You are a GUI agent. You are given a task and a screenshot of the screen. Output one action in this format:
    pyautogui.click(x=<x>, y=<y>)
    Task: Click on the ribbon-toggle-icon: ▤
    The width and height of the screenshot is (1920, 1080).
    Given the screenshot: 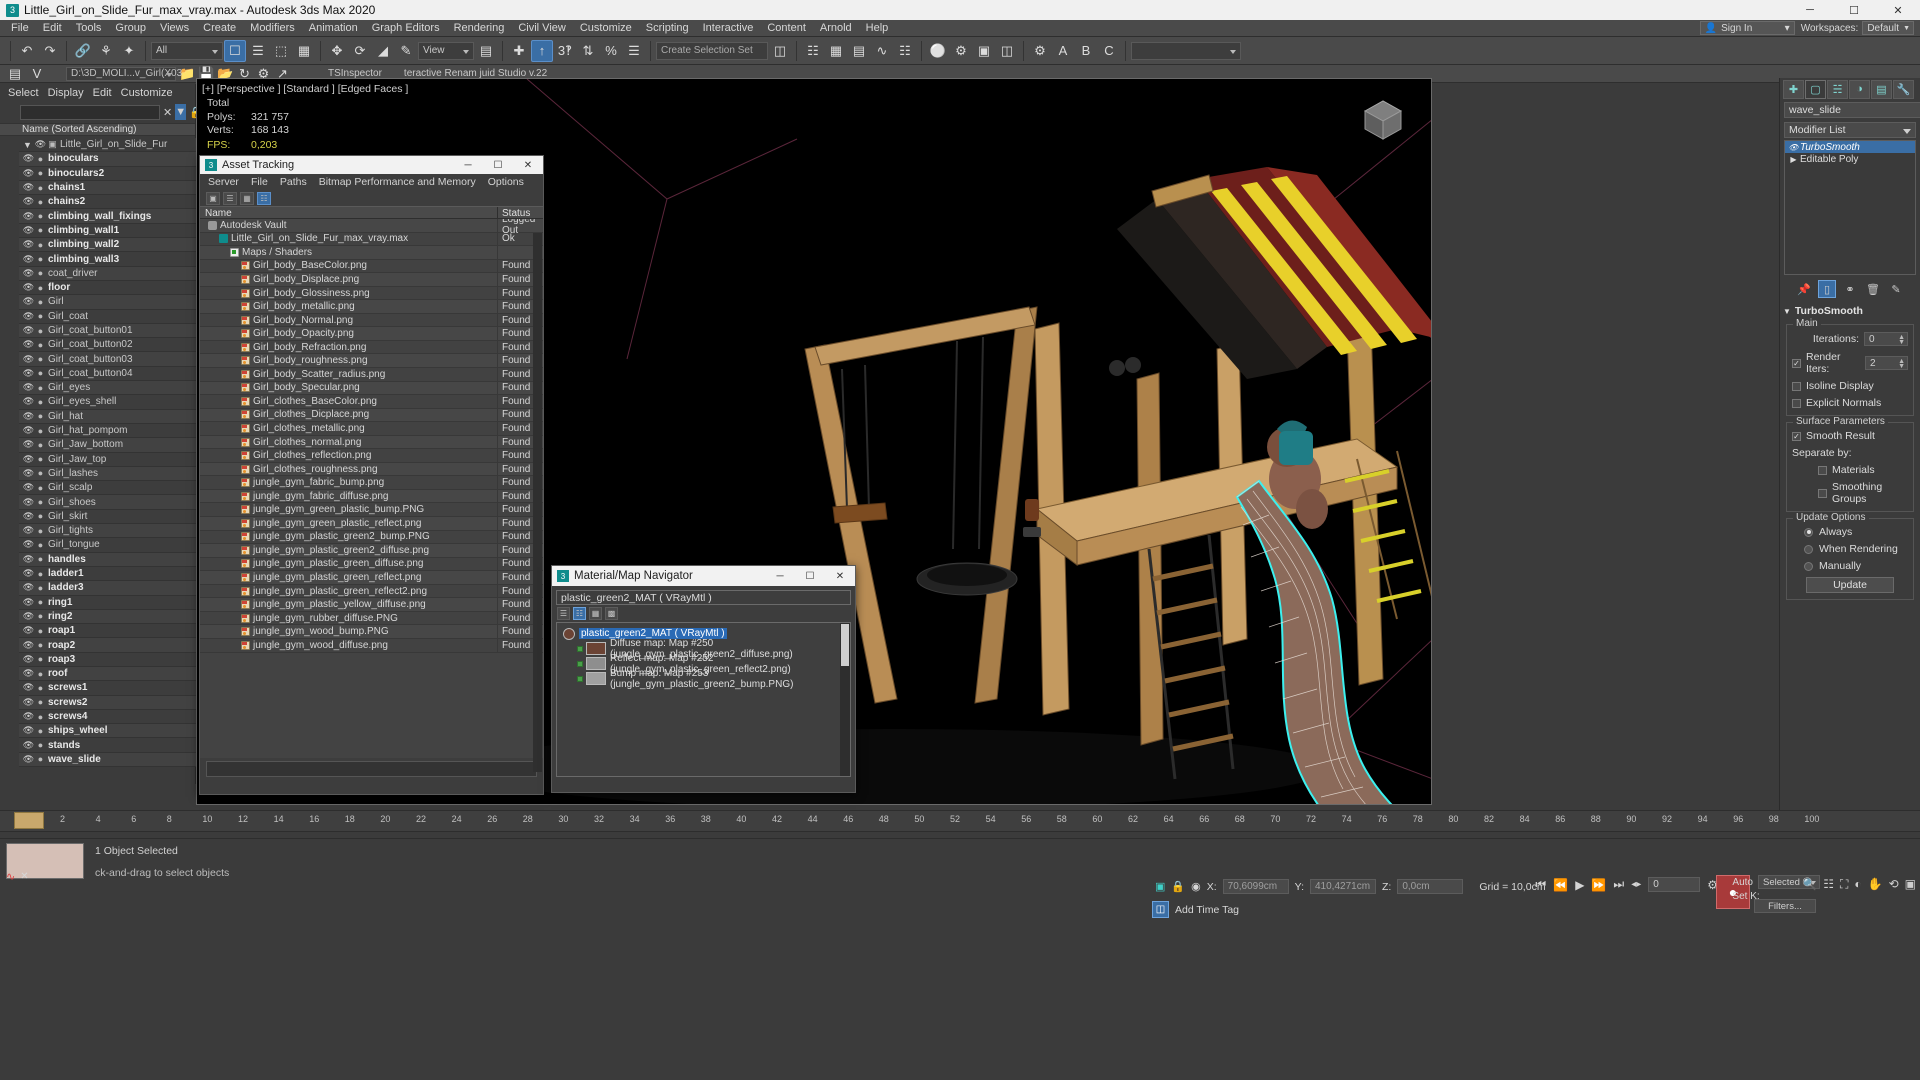 What is the action you would take?
    pyautogui.click(x=859, y=51)
    